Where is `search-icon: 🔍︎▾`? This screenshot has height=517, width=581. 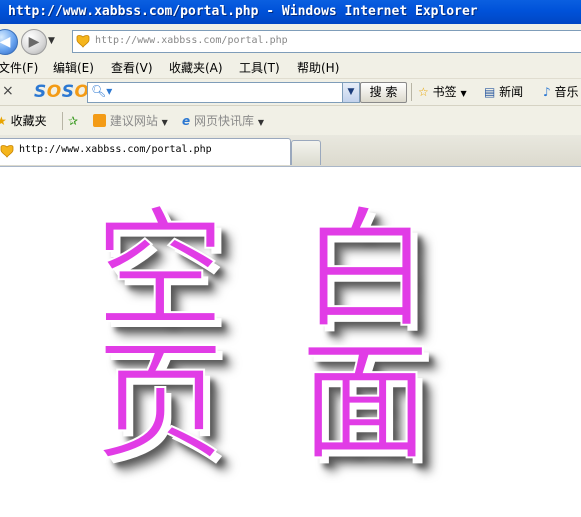 search-icon: 🔍︎▾ is located at coordinates (102, 91).